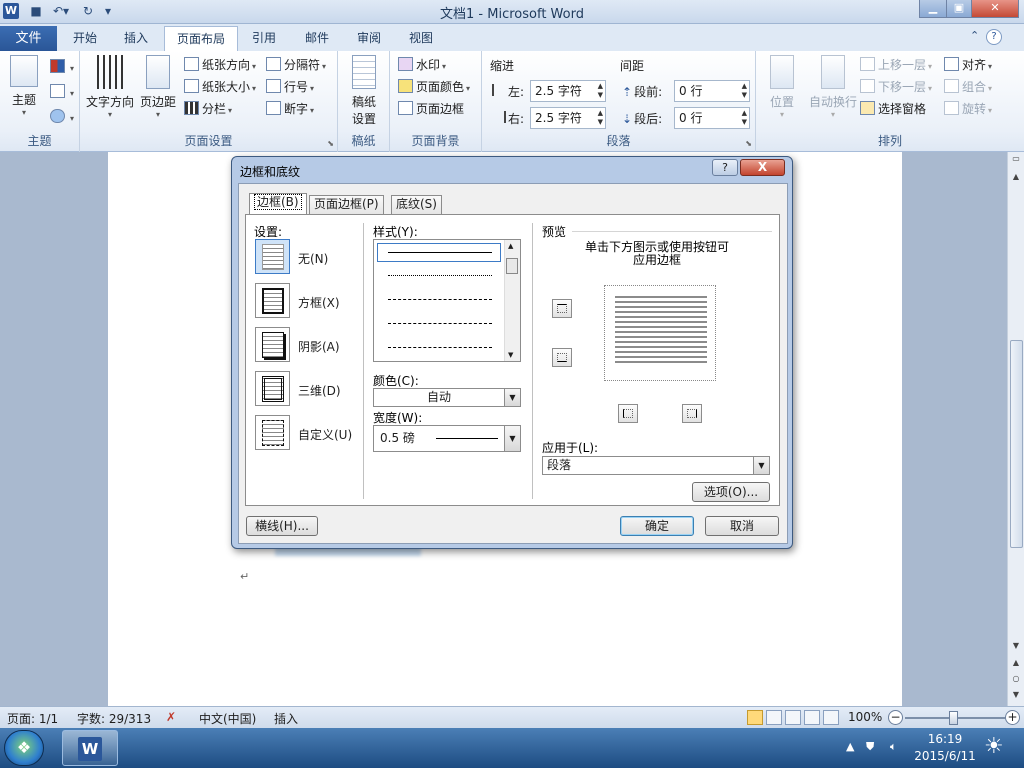  I want to click on dialog-help-button: ?, so click(725, 167).